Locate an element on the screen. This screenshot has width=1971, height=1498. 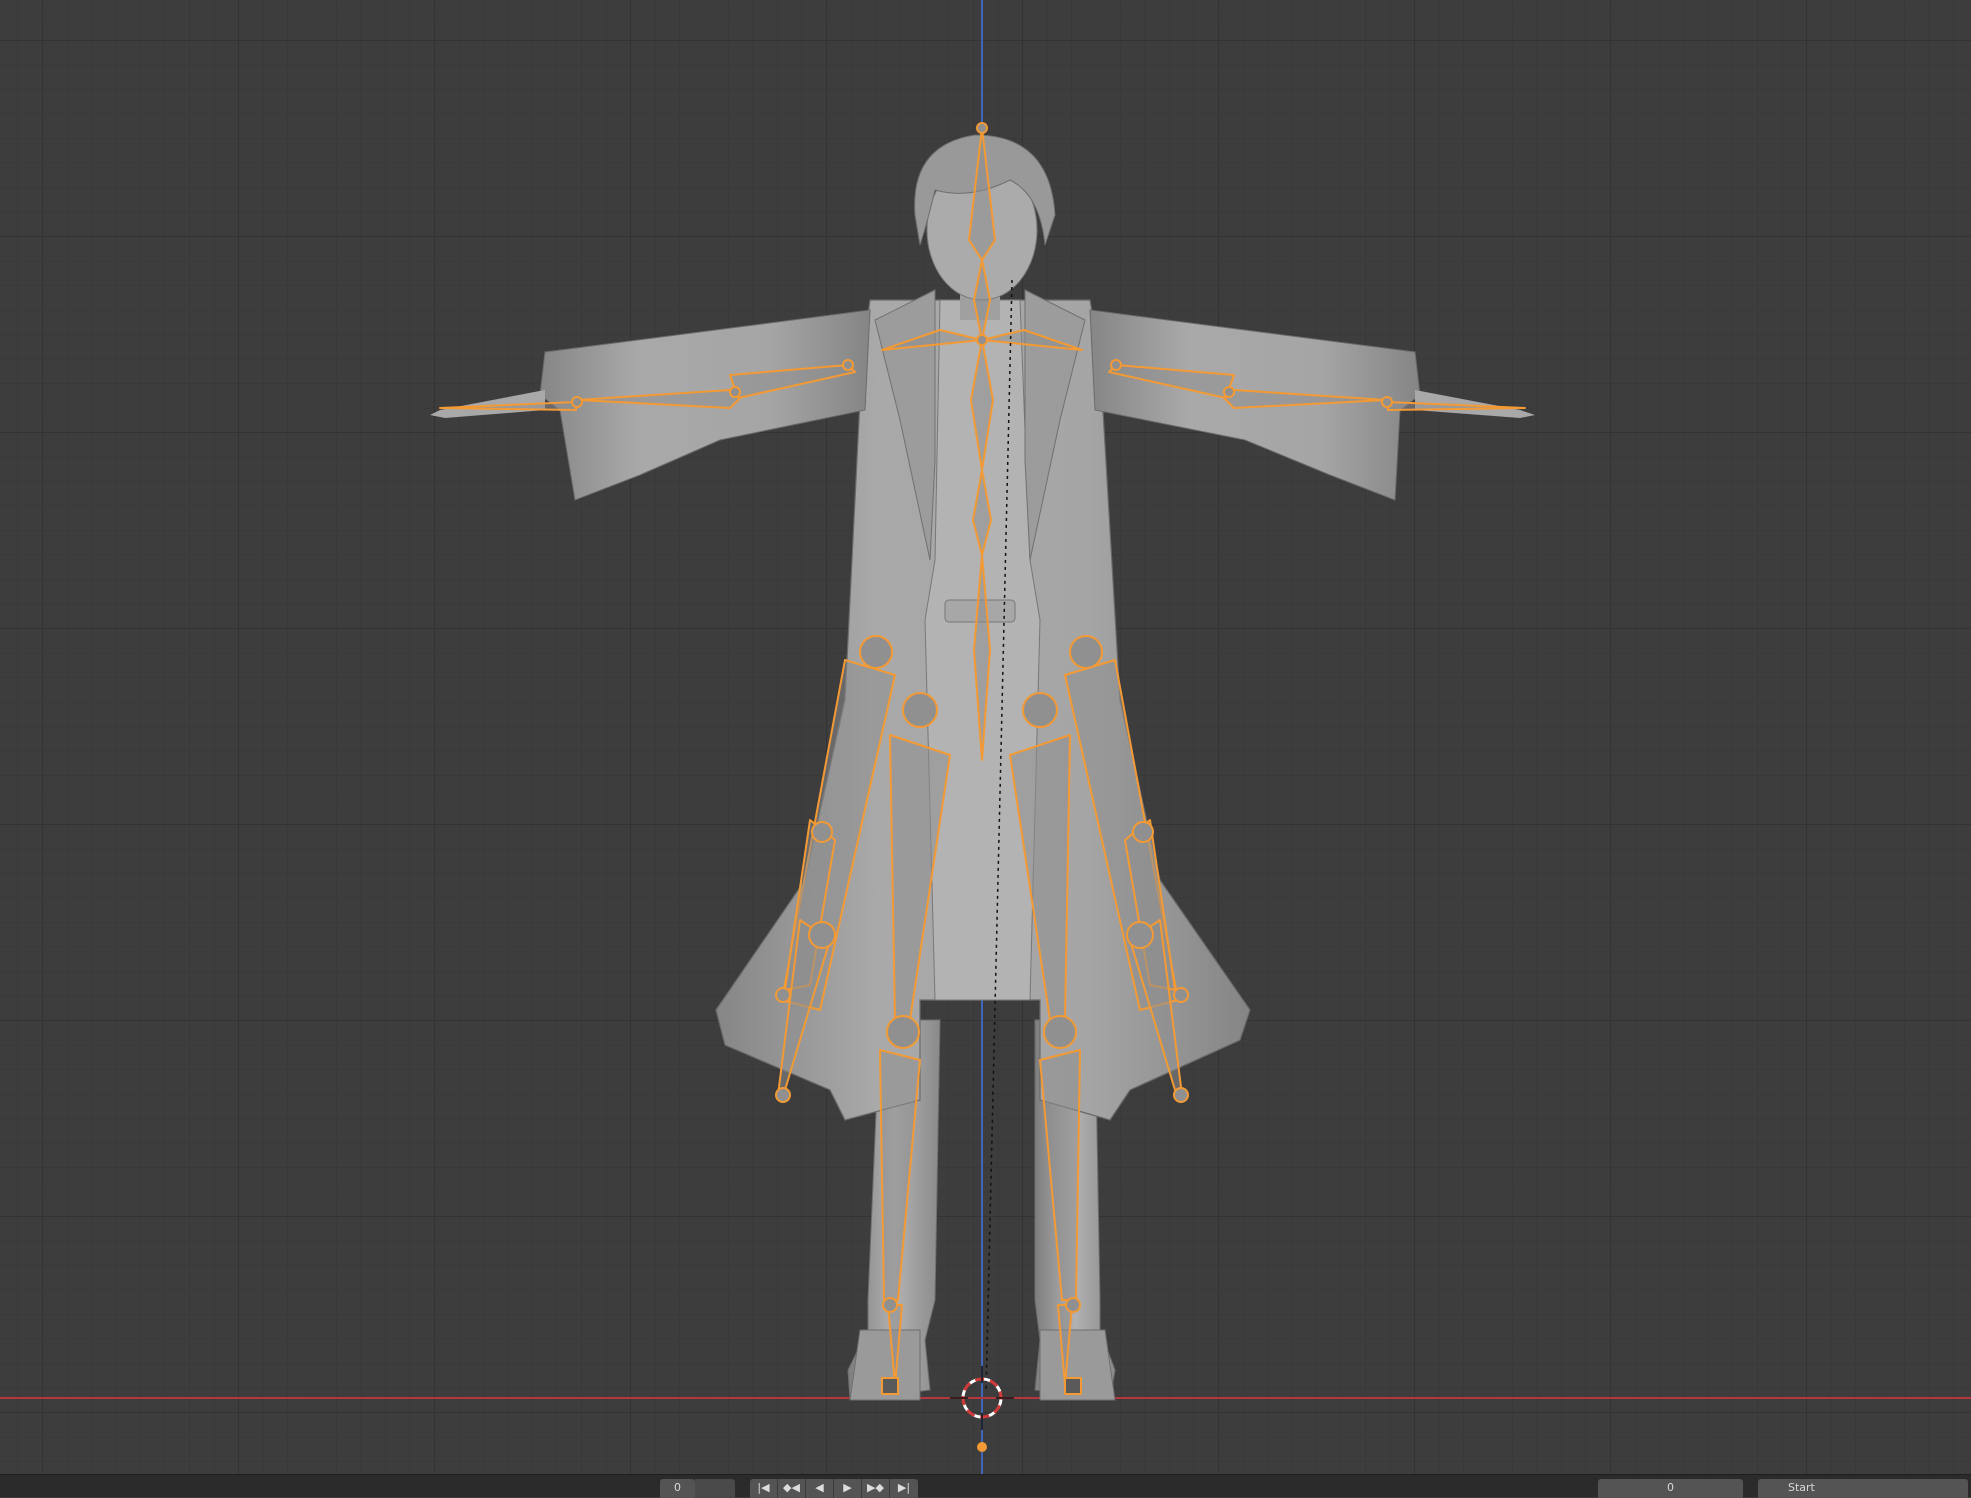
joint-coat-mid-left is located at coordinates (822, 832).